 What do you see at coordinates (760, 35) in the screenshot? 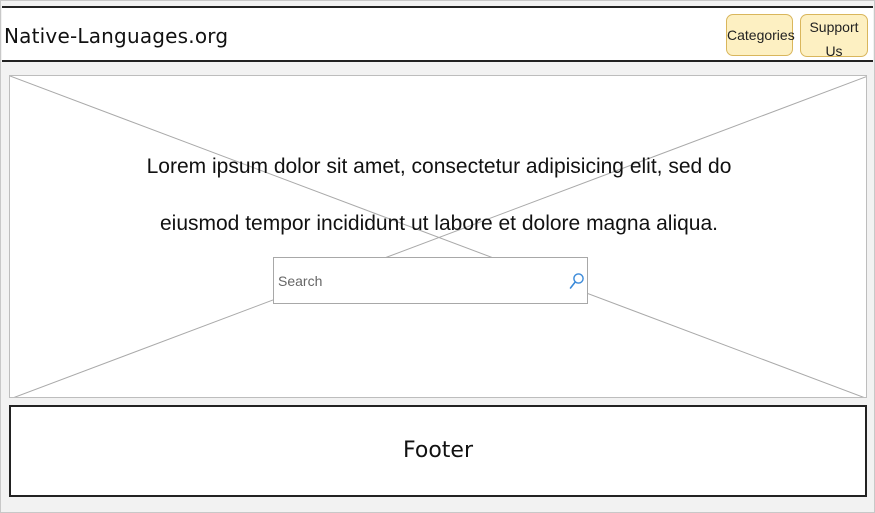
I see `categories-button: Categories` at bounding box center [760, 35].